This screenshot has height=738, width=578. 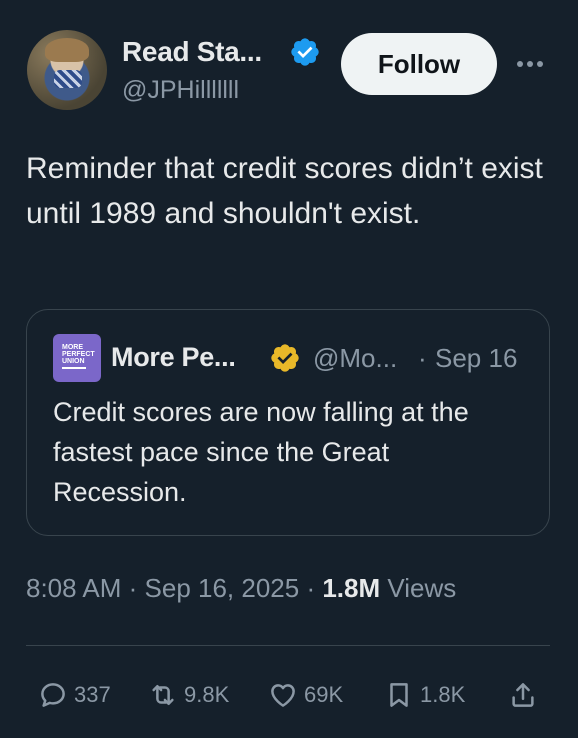 I want to click on tweet-meta: 8:08 AM · Sep 16, 2025 · 1.8M Views, so click(x=241, y=588).